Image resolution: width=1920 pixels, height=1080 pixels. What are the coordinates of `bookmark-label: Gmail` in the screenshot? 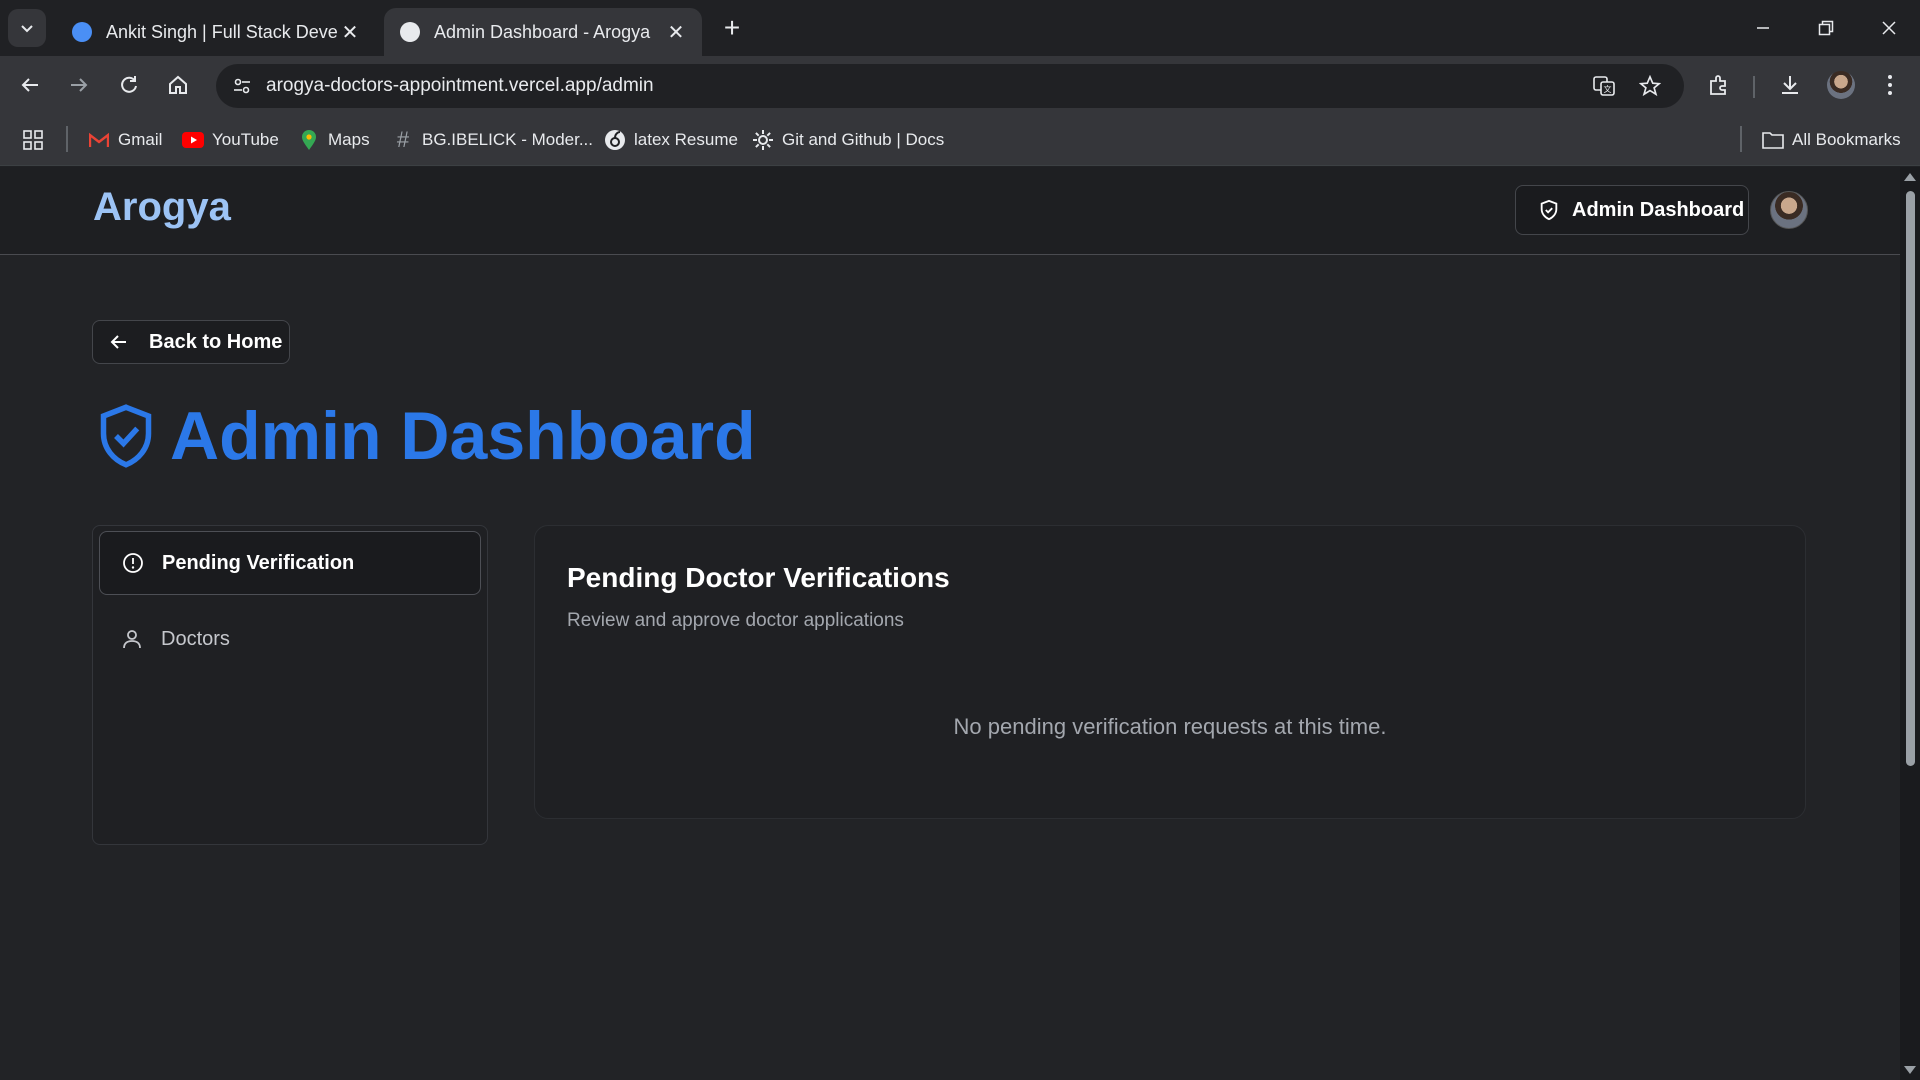 It's located at (140, 139).